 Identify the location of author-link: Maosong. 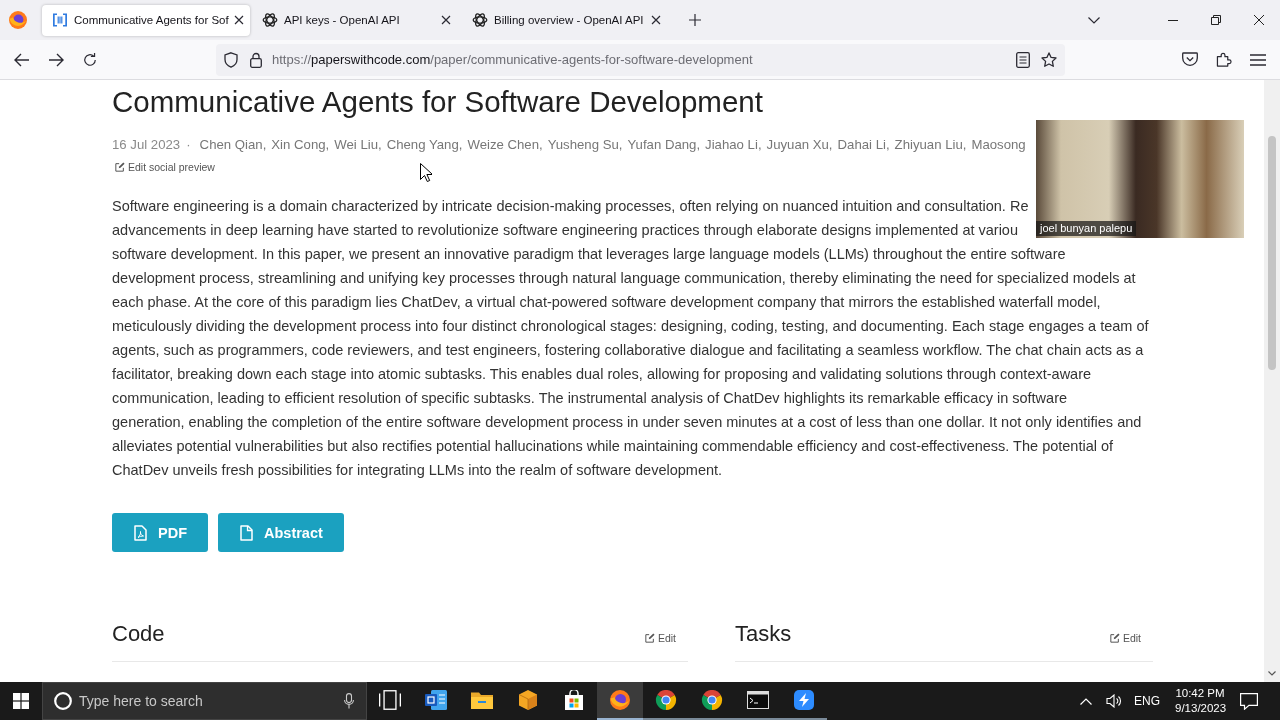
(998, 145).